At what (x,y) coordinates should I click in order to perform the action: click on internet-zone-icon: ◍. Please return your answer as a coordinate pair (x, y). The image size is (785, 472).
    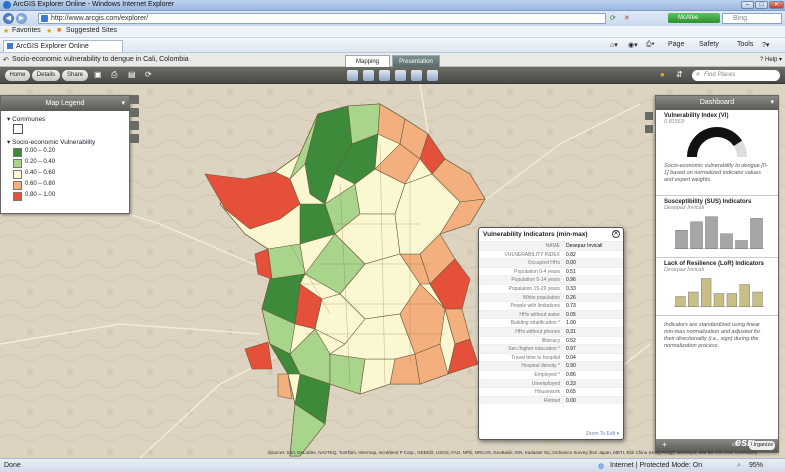
    Looking at the image, I should click on (601, 466).